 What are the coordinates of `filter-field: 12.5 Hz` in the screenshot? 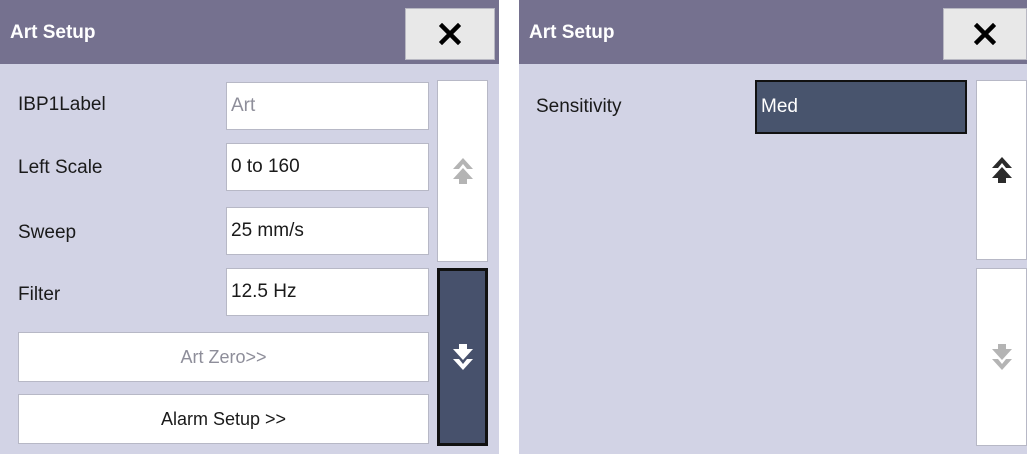 It's located at (327, 292).